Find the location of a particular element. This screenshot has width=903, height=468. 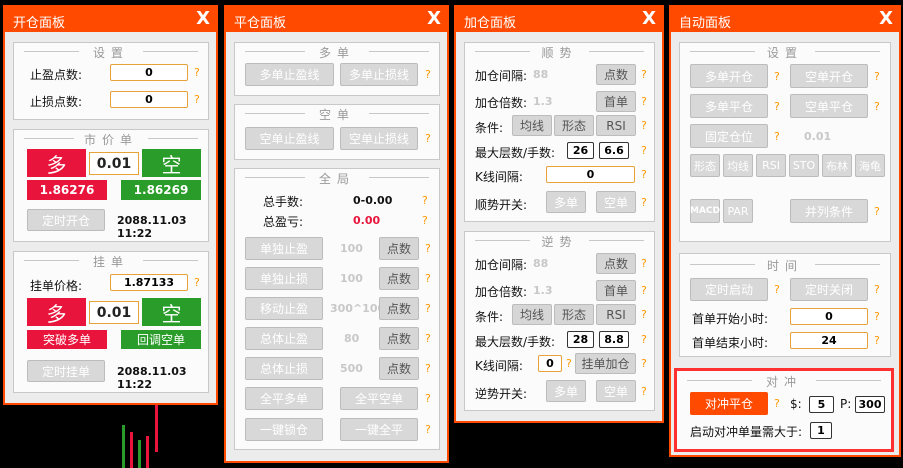

market-lot-input: 0.01 is located at coordinates (114, 163).